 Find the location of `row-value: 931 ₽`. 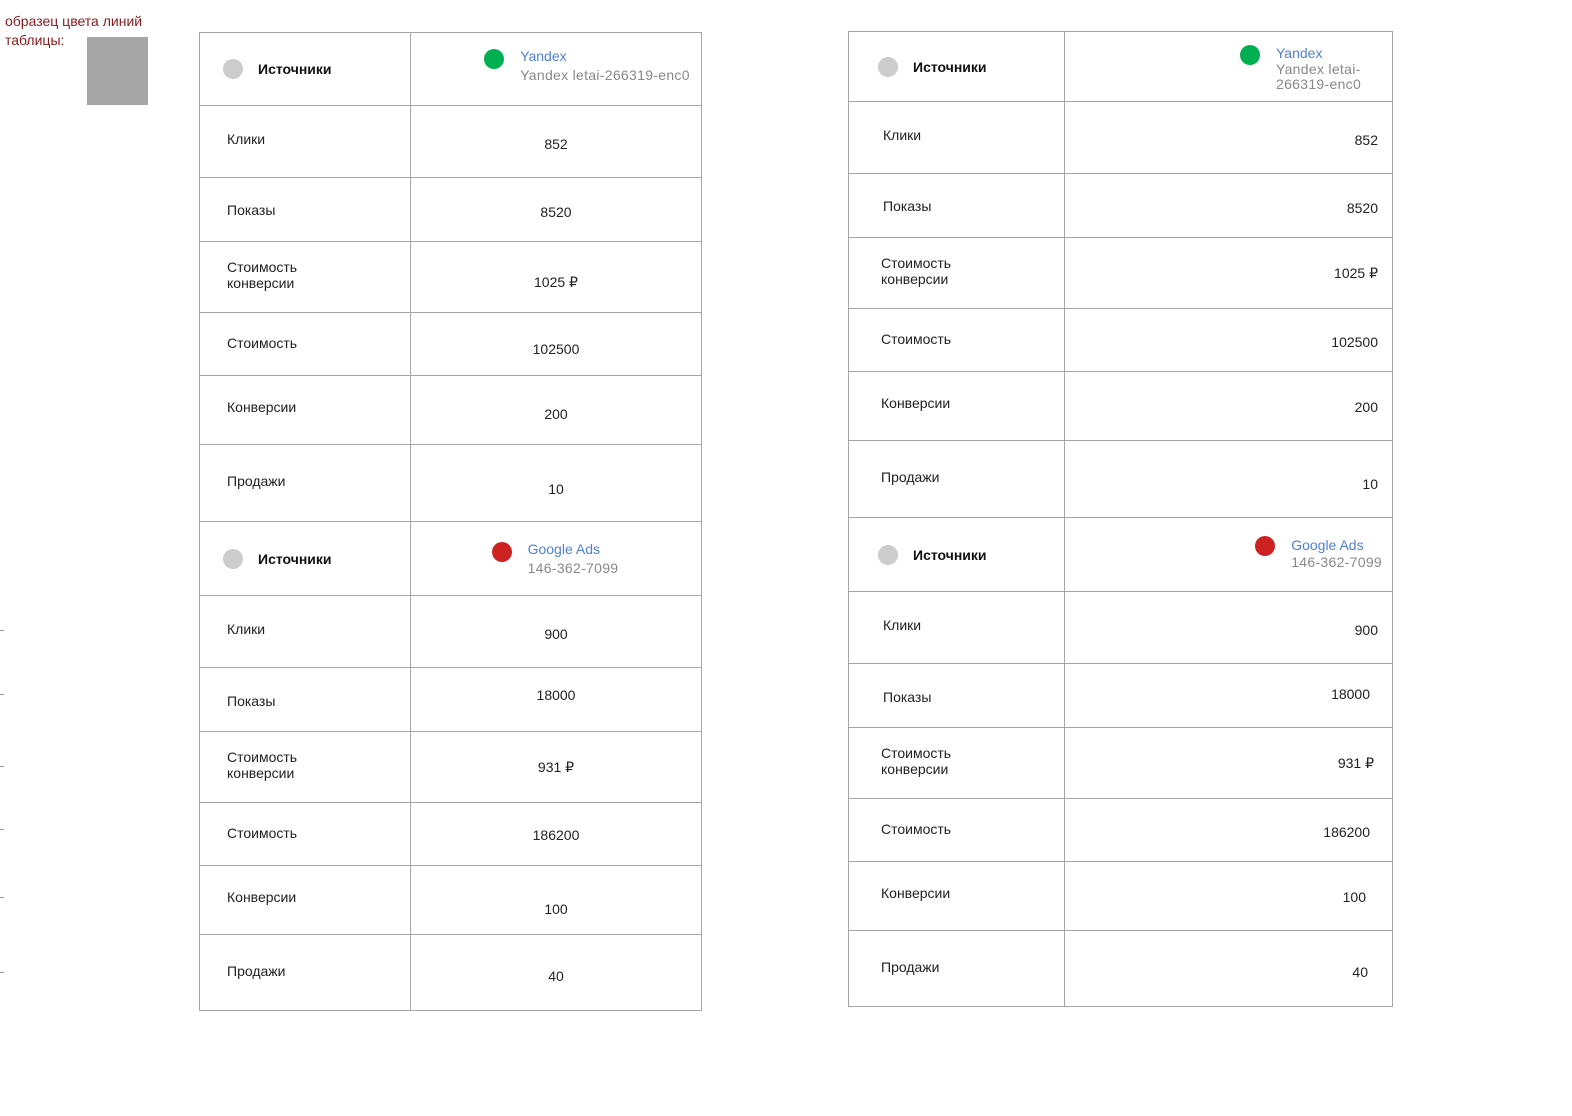

row-value: 931 ₽ is located at coordinates (1355, 762).